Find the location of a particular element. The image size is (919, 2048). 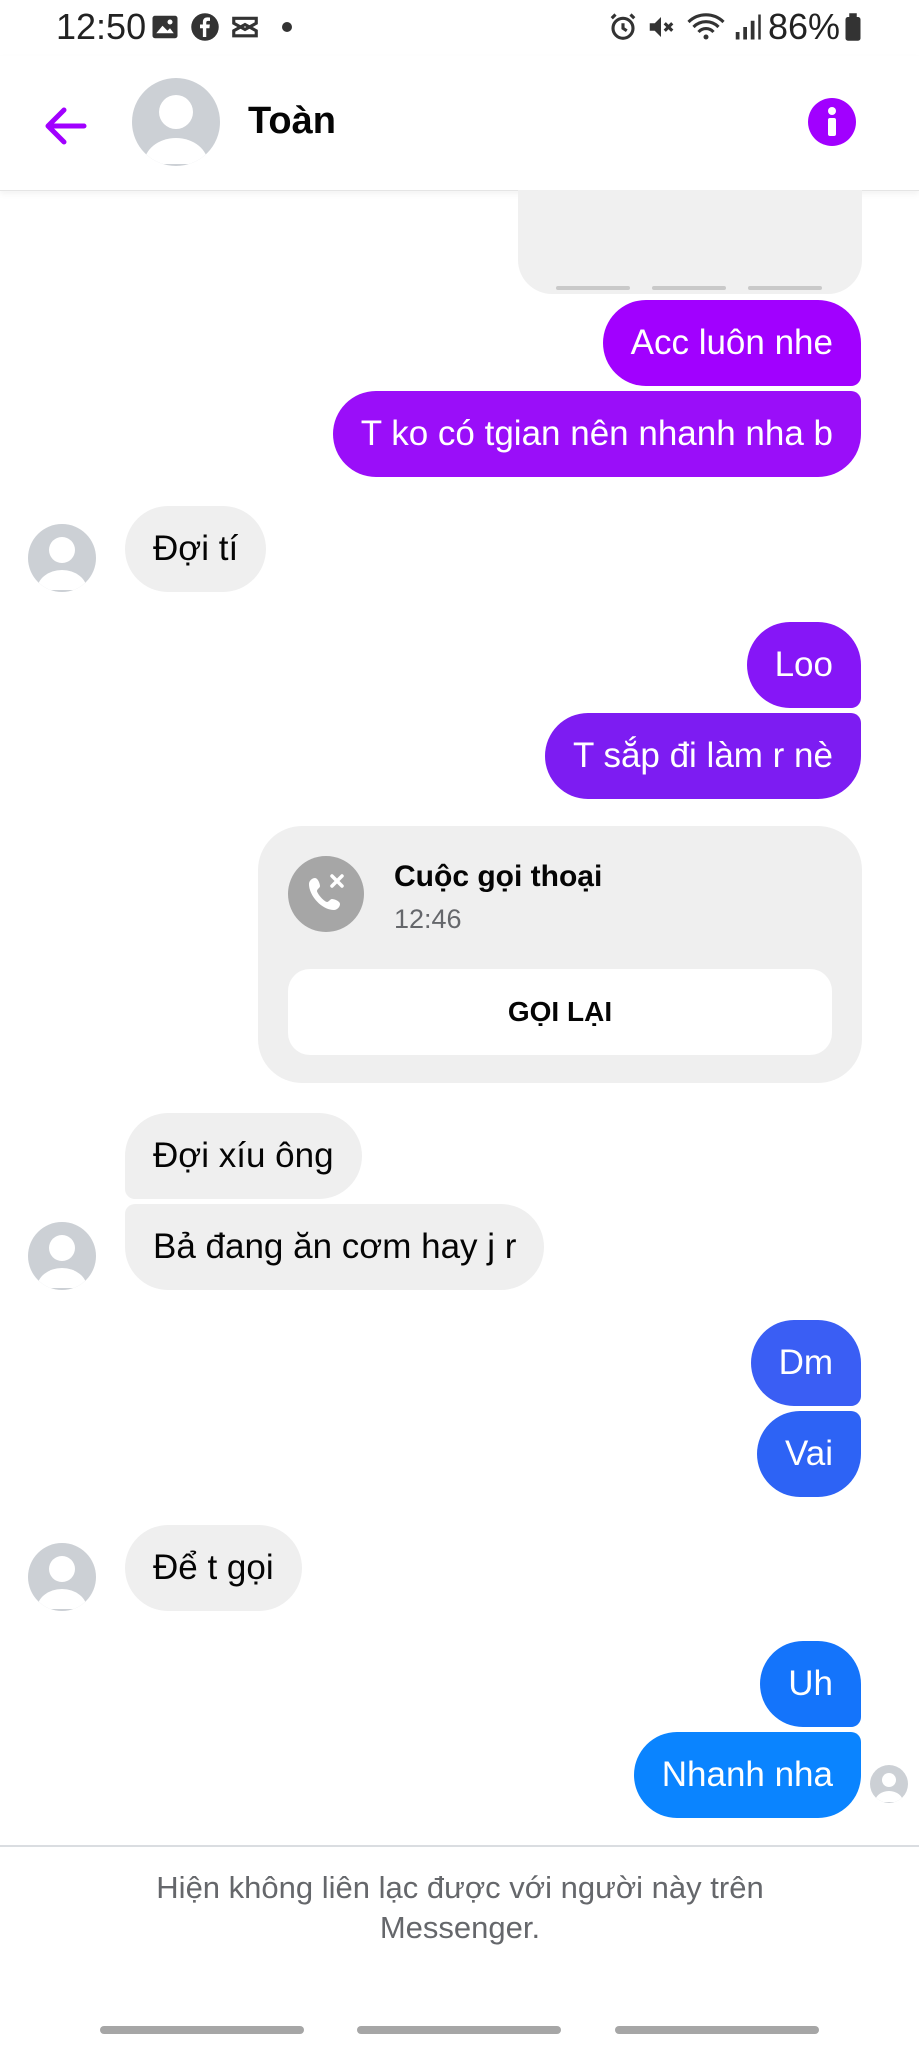

signal-icon is located at coordinates (748, 27).